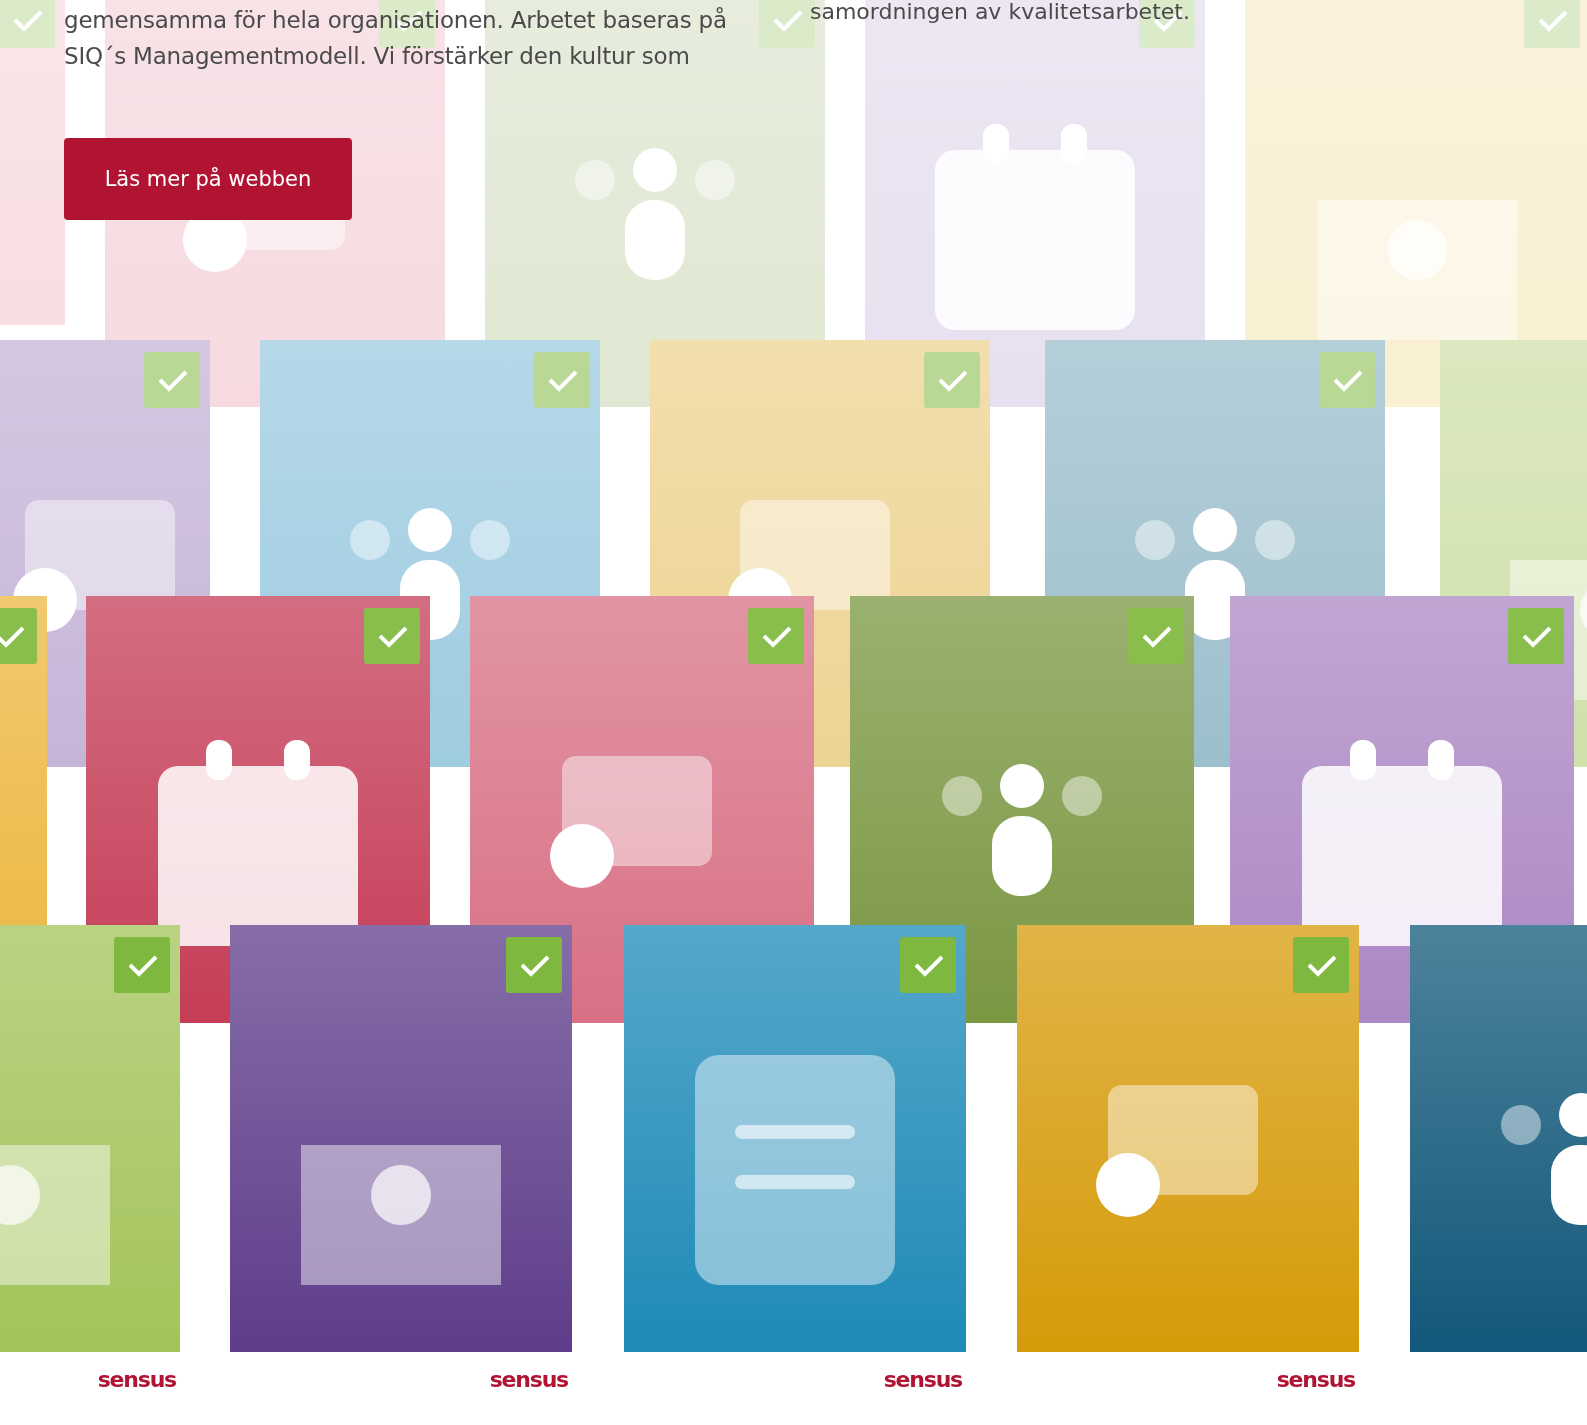  Describe the element at coordinates (208, 179) in the screenshot. I see `read-more-button: Läs mer på webben` at that location.